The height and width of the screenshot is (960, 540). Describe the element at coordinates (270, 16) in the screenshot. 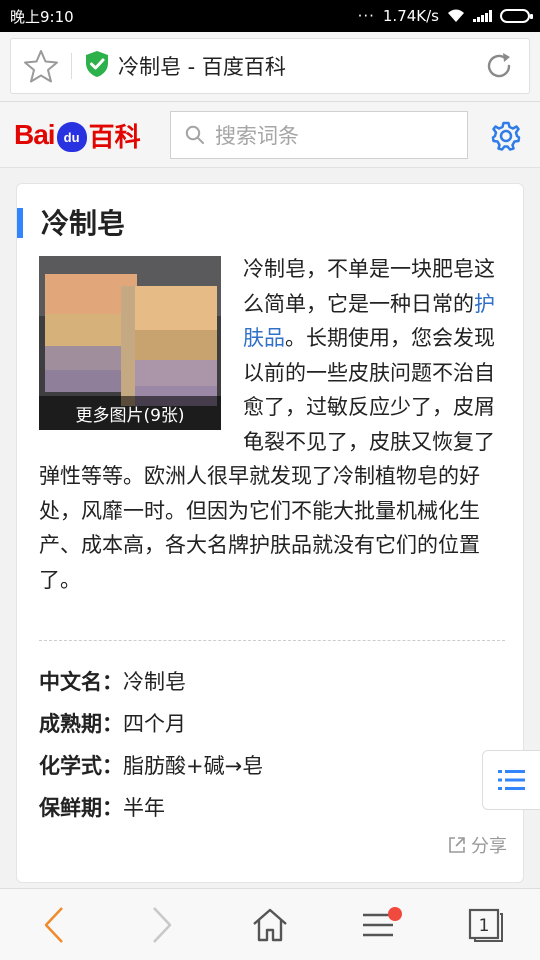

I see `status-bar: 晚上9:10 ··· 1.74K/s` at that location.